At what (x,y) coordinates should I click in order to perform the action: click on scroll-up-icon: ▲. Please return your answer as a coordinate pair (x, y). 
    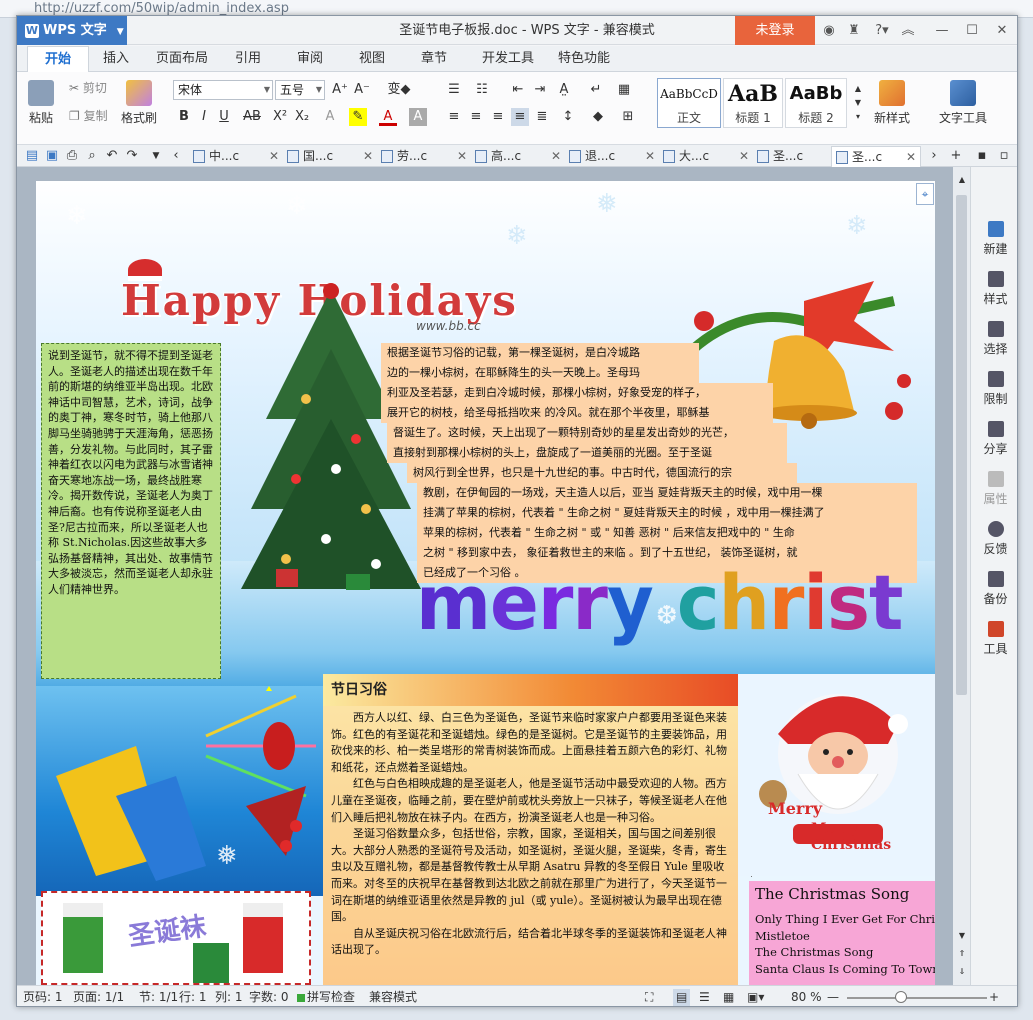
    Looking at the image, I should click on (962, 180).